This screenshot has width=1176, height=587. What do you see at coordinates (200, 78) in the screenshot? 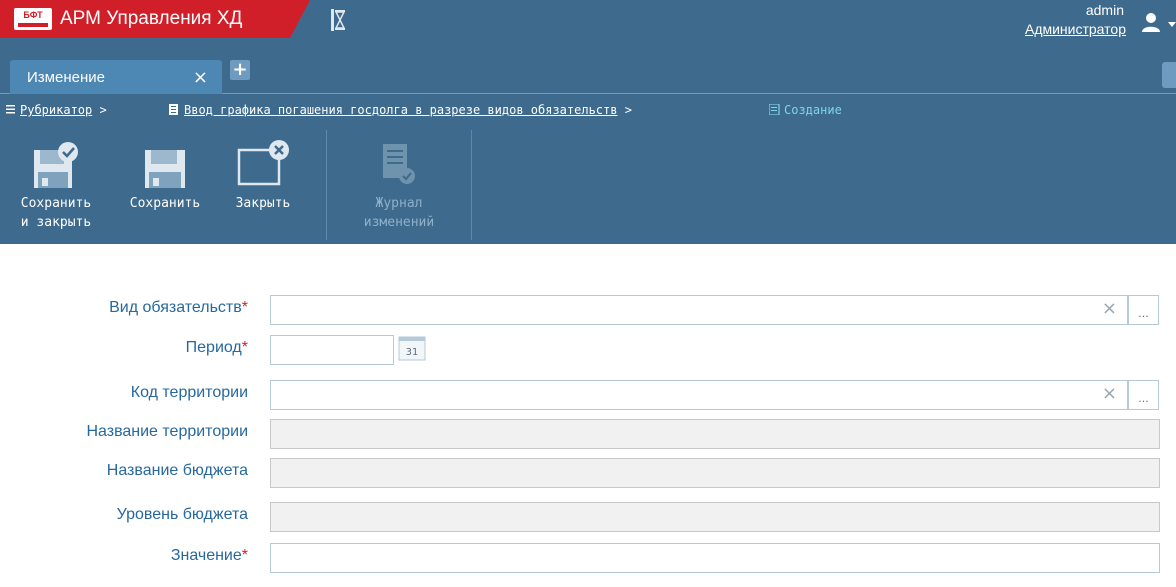
I see `close-icon: ×` at bounding box center [200, 78].